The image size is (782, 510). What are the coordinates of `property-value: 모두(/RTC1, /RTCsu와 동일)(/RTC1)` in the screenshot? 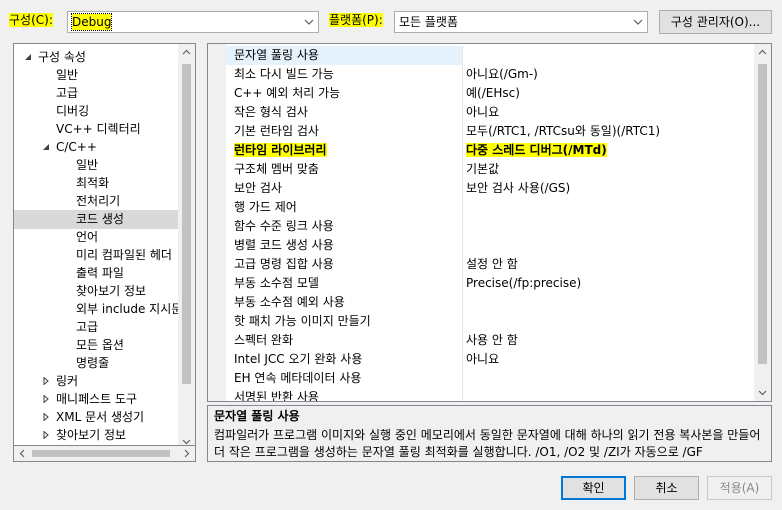 It's located at (563, 131).